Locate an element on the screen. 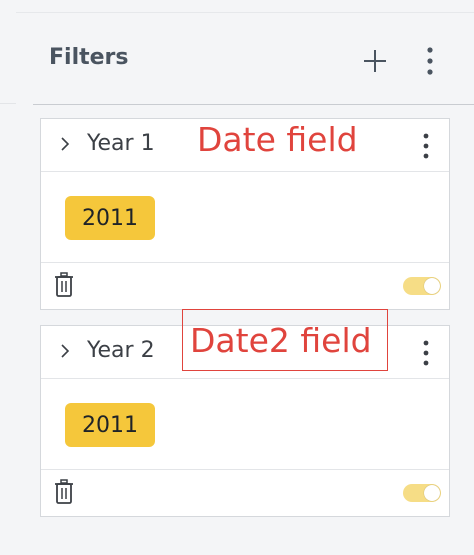 The width and height of the screenshot is (474, 555). left-pane-divider is located at coordinates (8, 103).